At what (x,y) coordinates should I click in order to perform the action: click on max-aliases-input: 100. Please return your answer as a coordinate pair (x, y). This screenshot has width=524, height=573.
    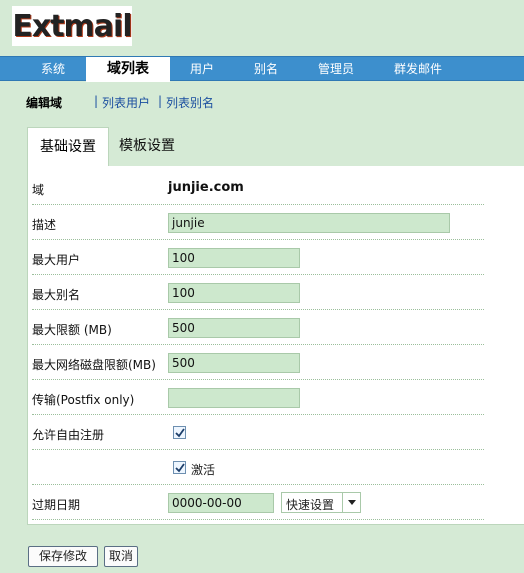
    Looking at the image, I should click on (234, 293).